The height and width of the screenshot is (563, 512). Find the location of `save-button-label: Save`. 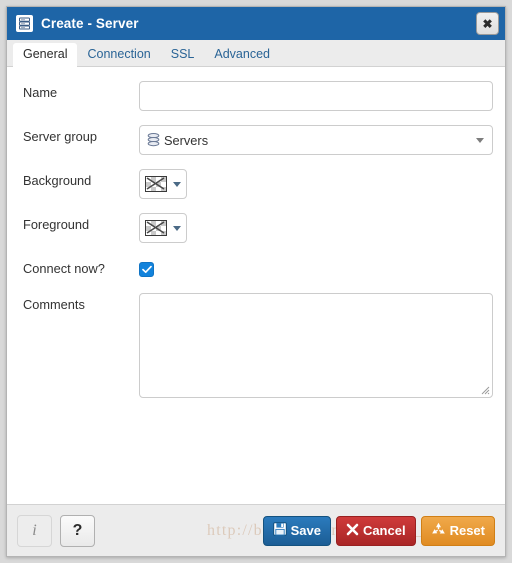

save-button-label: Save is located at coordinates (305, 530).